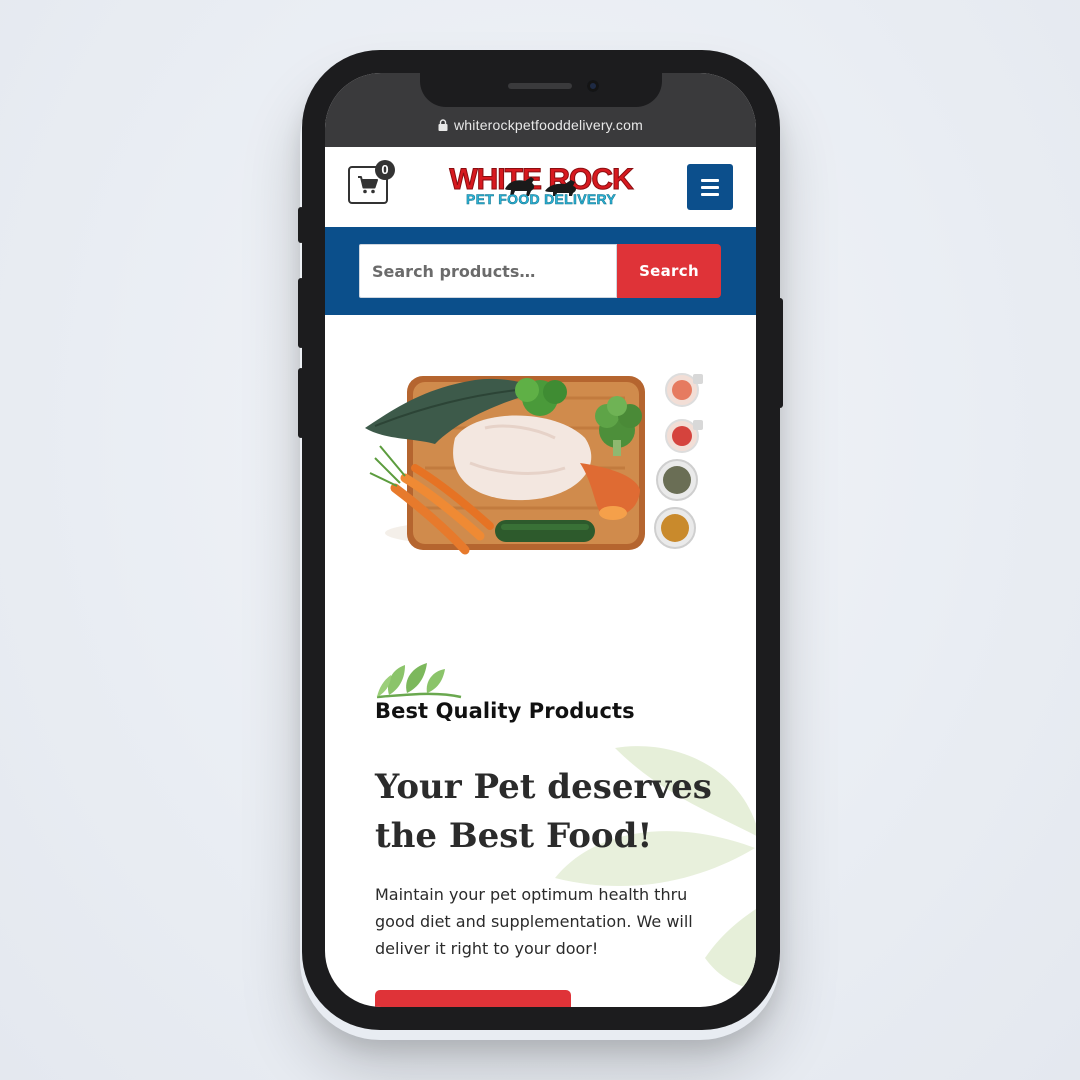 The image size is (1080, 1080). What do you see at coordinates (488, 271) in the screenshot?
I see `search-input` at bounding box center [488, 271].